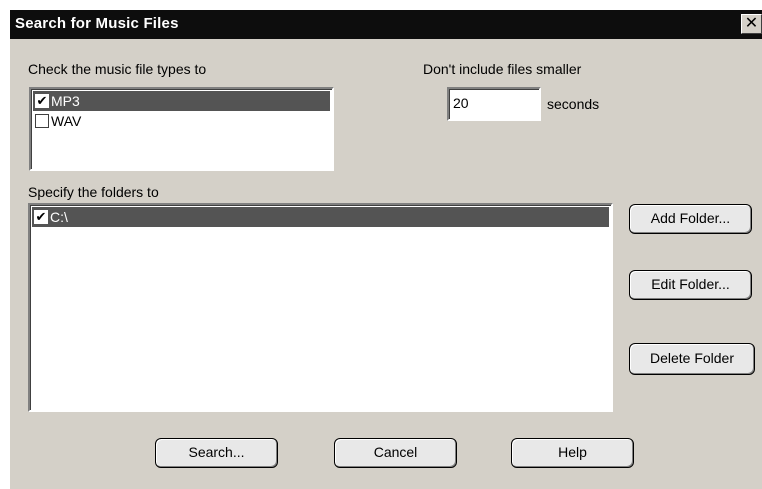 The height and width of the screenshot is (489, 762). What do you see at coordinates (181, 121) in the screenshot?
I see `file-type-item-wav: WAV` at bounding box center [181, 121].